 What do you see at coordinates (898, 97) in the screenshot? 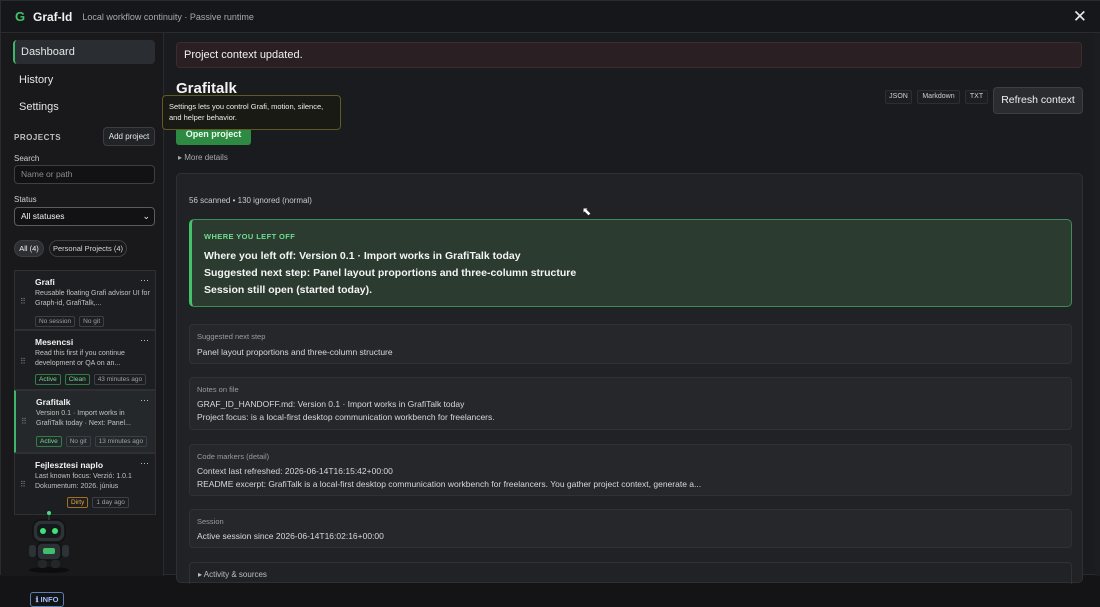
I see `export-json-button: JSON` at bounding box center [898, 97].